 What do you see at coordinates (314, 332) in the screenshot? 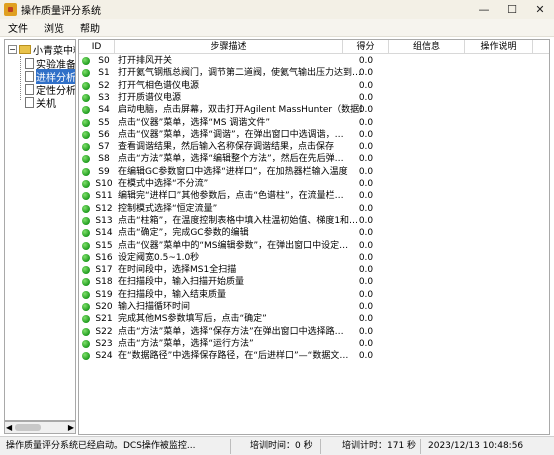
I see `table-row: S22 点击“方法”菜单，选择“保存方法”在弹出窗口中选择路… 0.0` at bounding box center [314, 332].